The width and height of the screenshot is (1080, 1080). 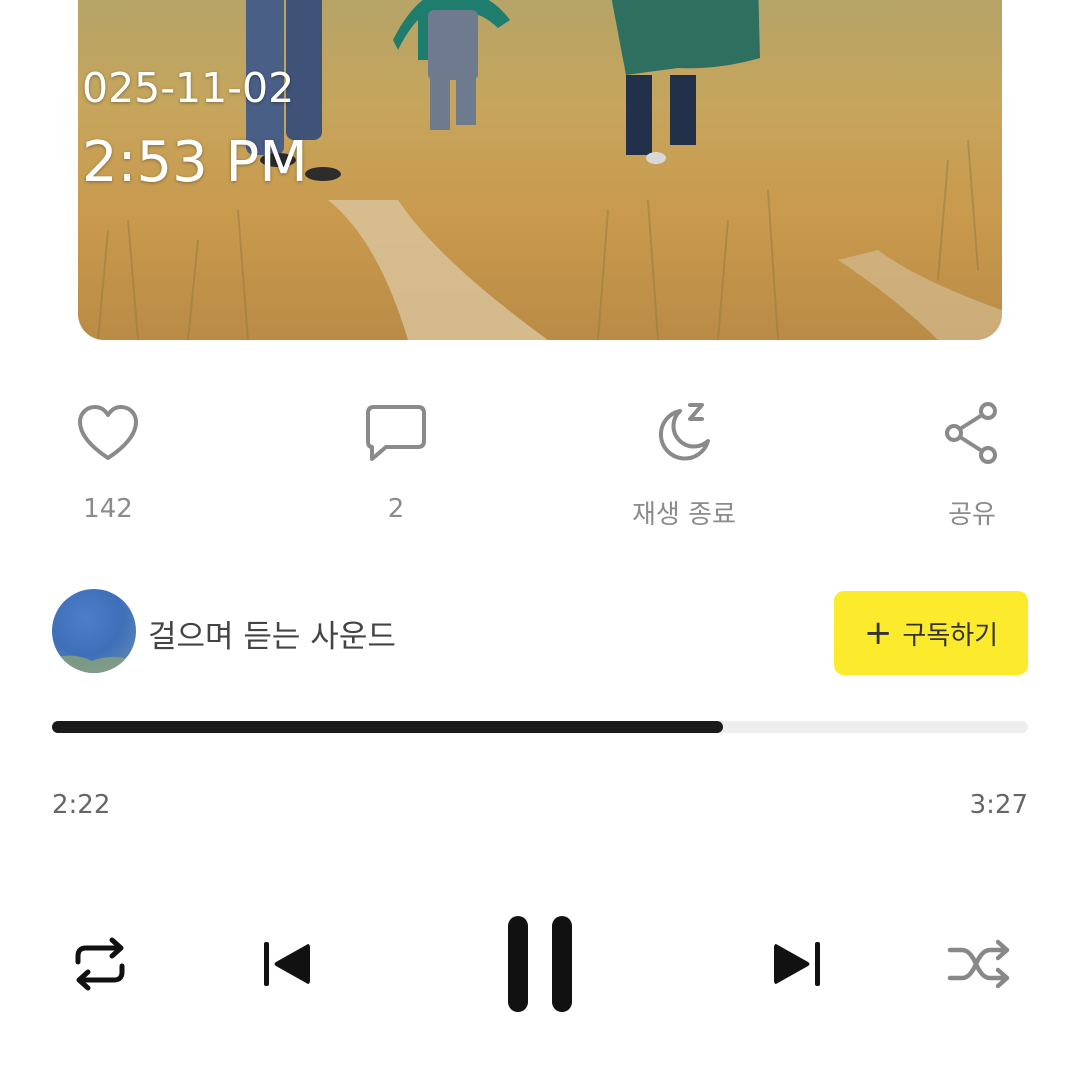 What do you see at coordinates (108, 509) in the screenshot?
I see `like-count: 142` at bounding box center [108, 509].